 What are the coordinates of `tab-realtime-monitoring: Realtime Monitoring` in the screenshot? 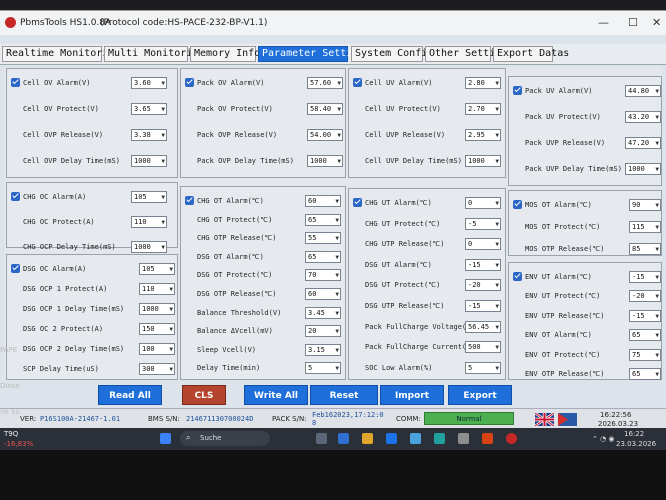 It's located at (61, 54).